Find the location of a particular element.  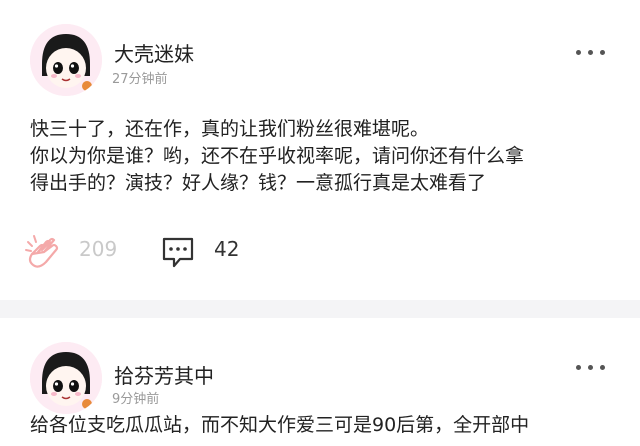

comment-line: 你以为你是谁？哟，还不在乎收视率呢，请问你还有什么拿 is located at coordinates (277, 156).